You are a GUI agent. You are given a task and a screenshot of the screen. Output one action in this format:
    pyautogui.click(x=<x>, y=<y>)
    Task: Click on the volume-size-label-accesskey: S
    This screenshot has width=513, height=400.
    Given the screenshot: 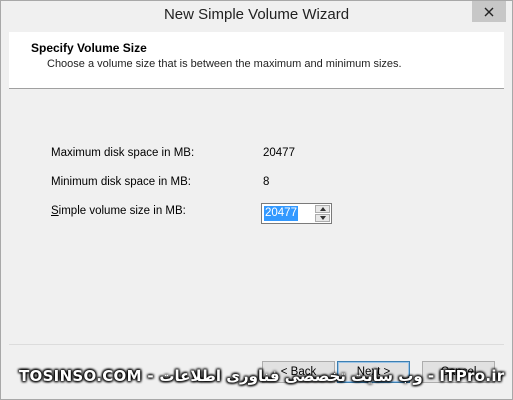 What is the action you would take?
    pyautogui.click(x=55, y=211)
    